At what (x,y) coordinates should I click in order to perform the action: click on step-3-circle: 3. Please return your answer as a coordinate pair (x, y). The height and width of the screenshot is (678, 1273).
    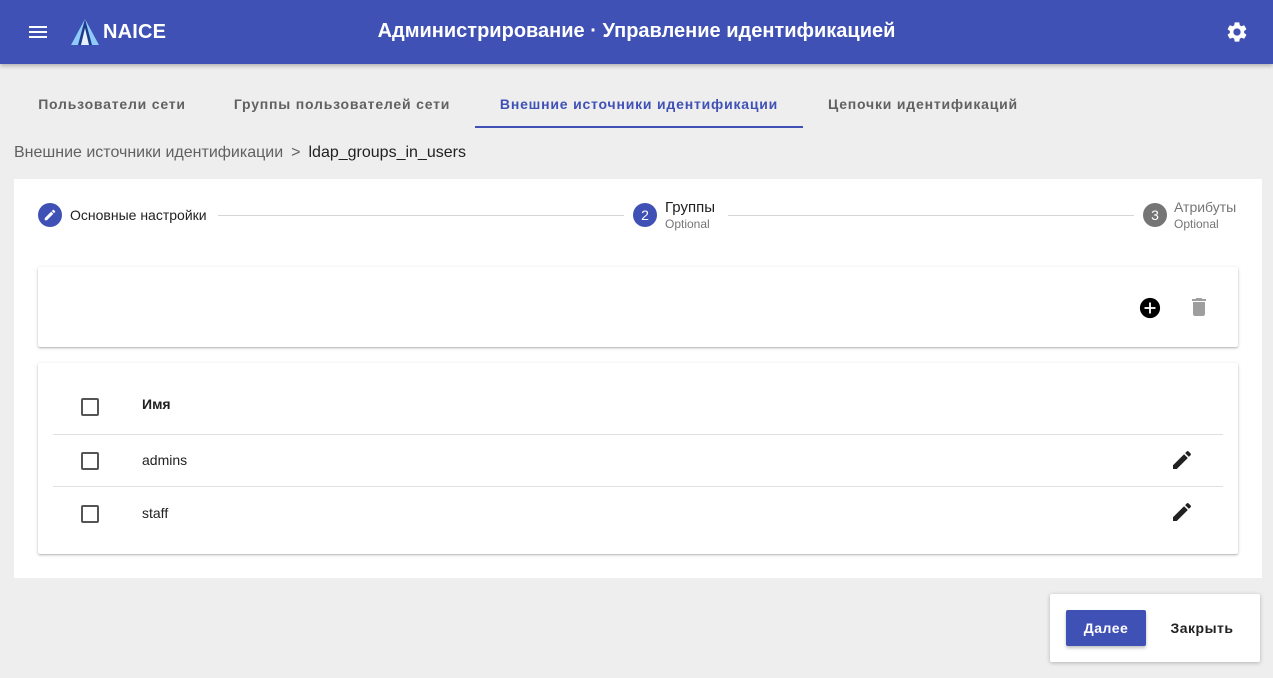
    Looking at the image, I should click on (1155, 215).